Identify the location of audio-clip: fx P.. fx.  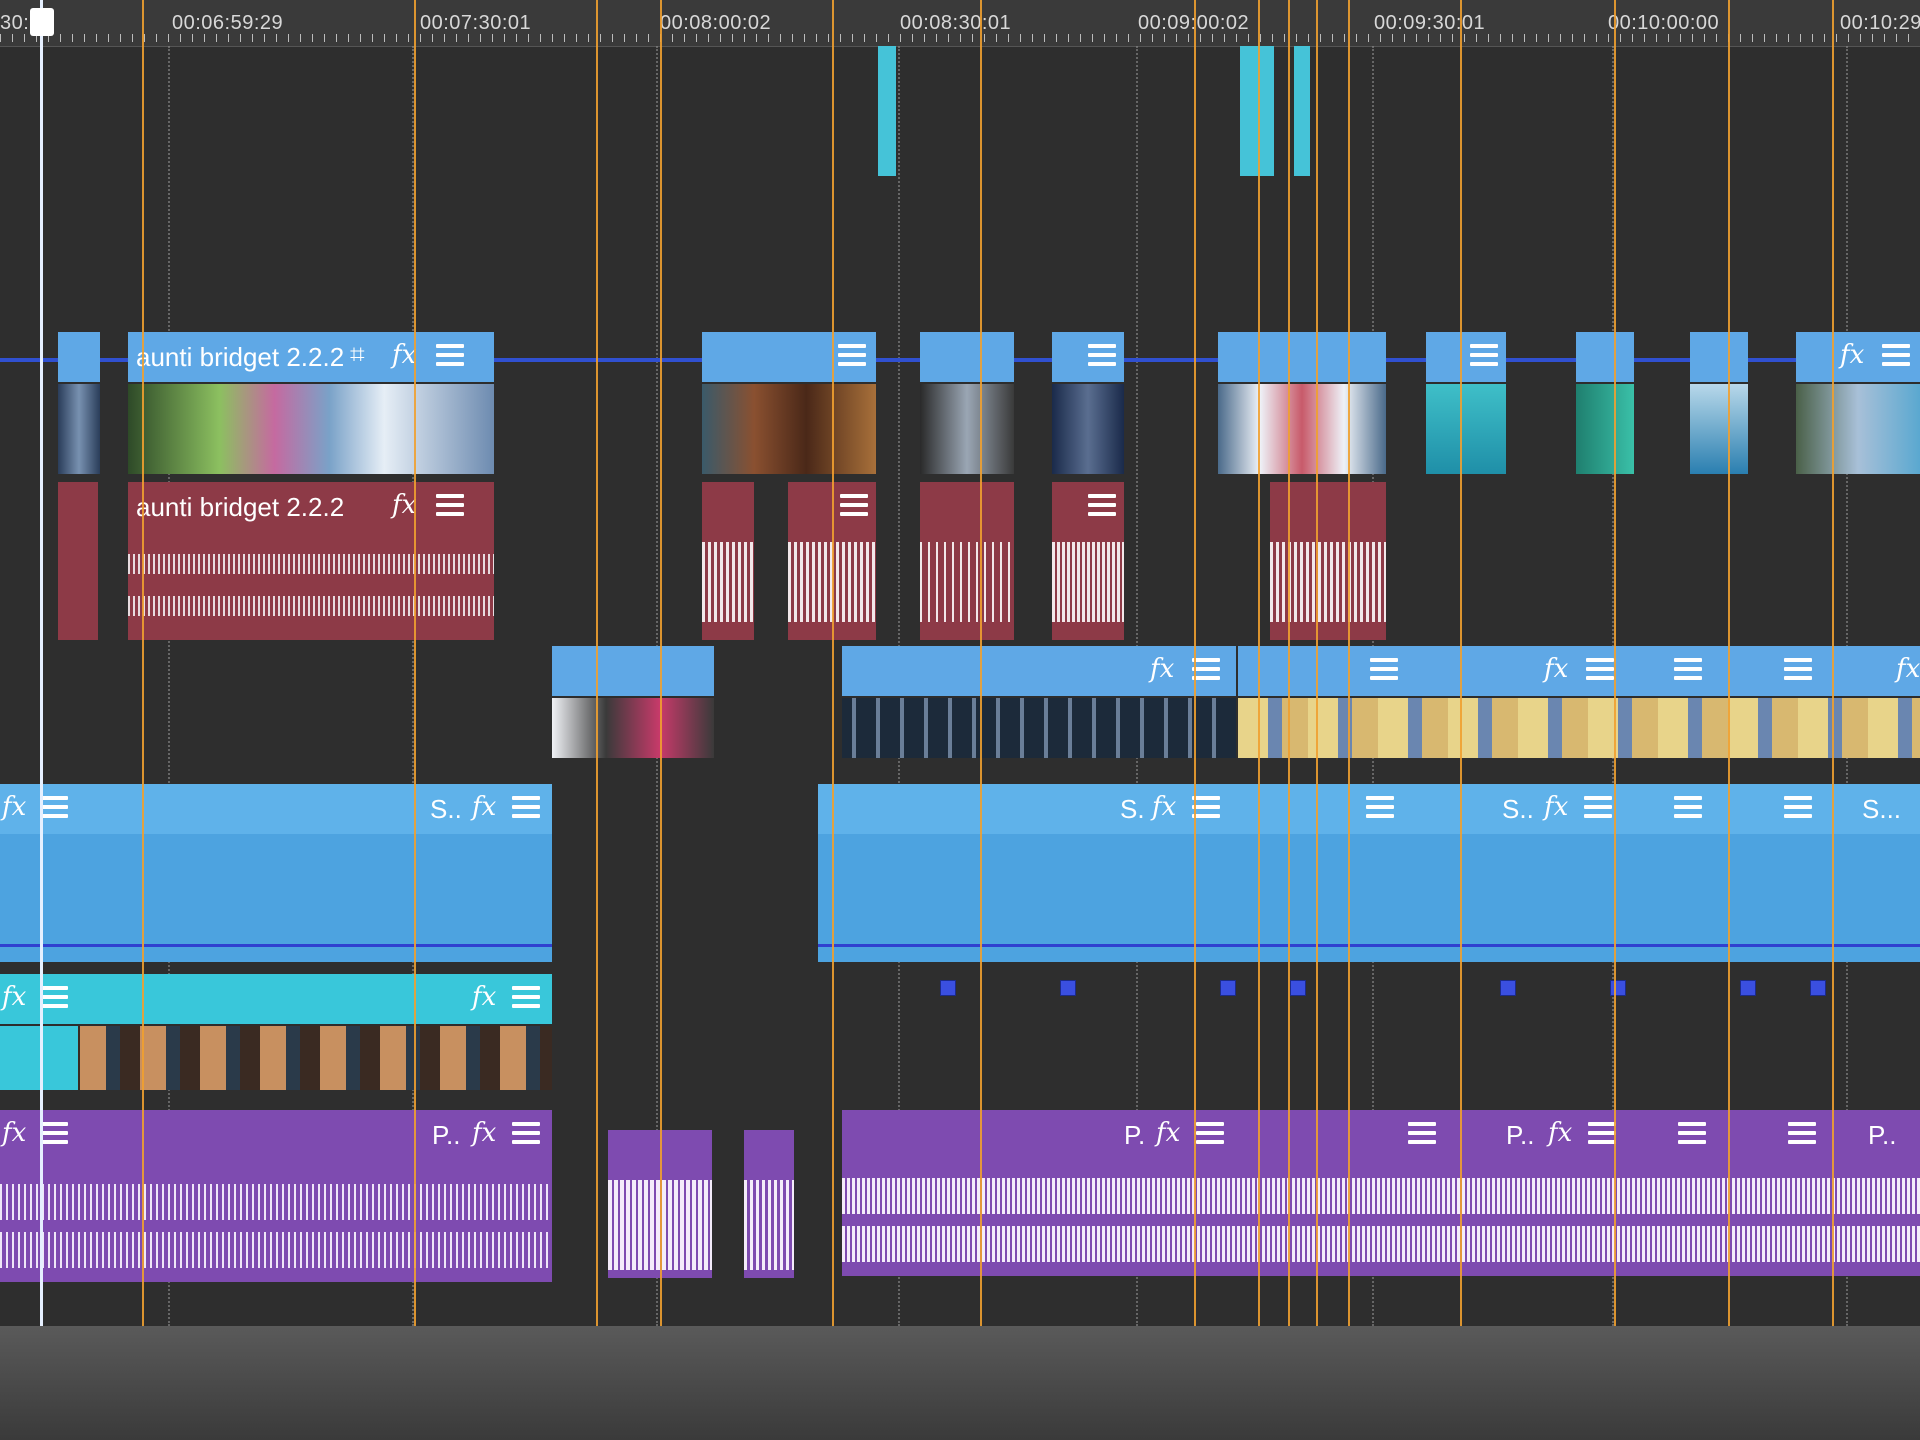
(276, 1196).